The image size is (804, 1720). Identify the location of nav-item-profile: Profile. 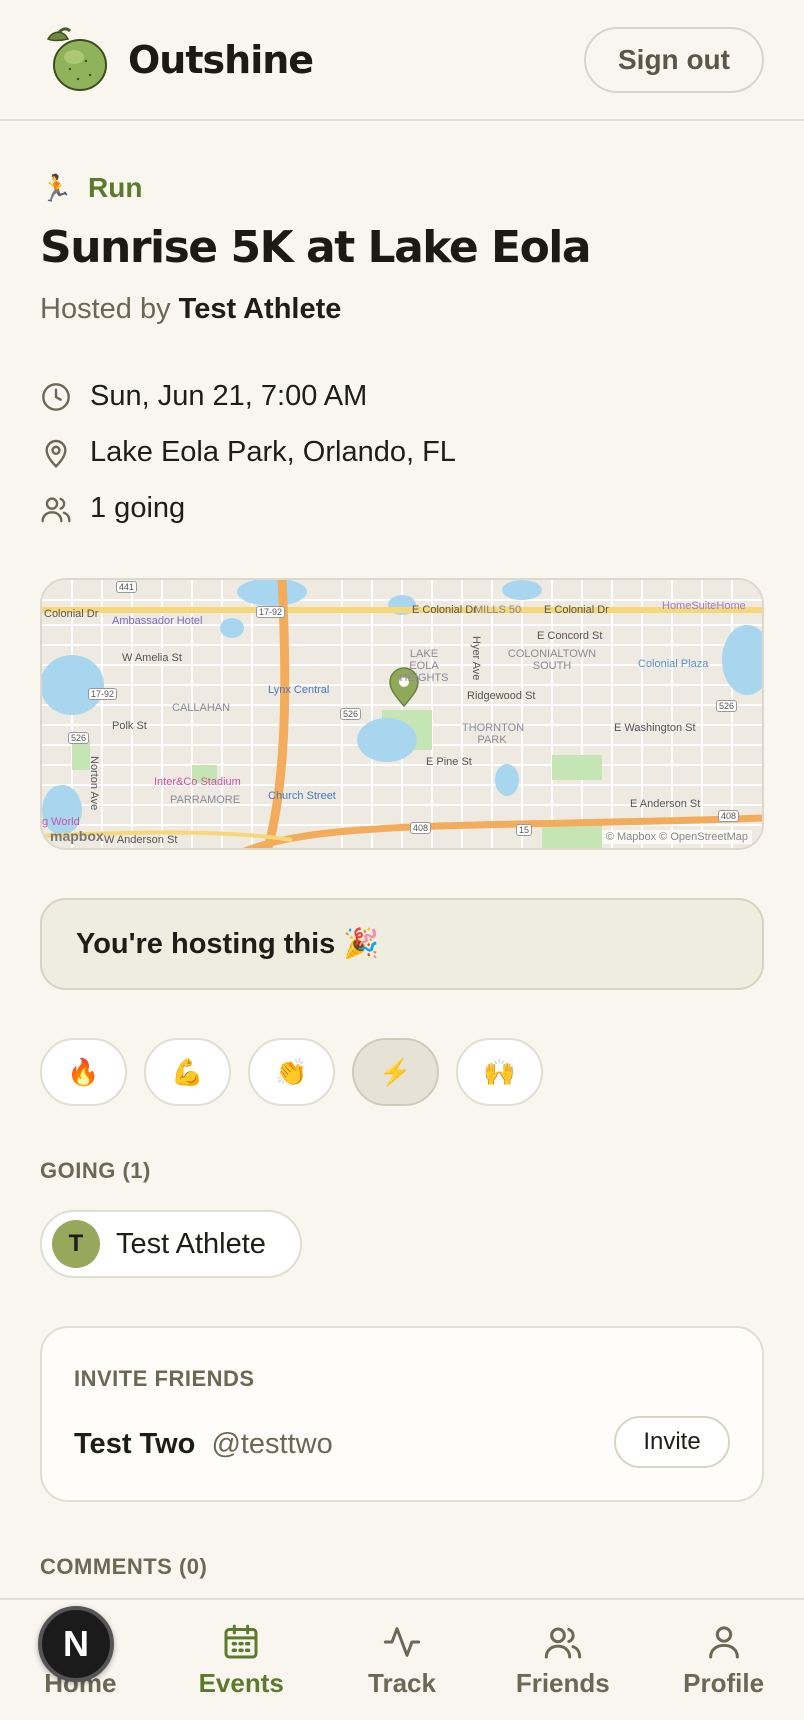
(723, 1660).